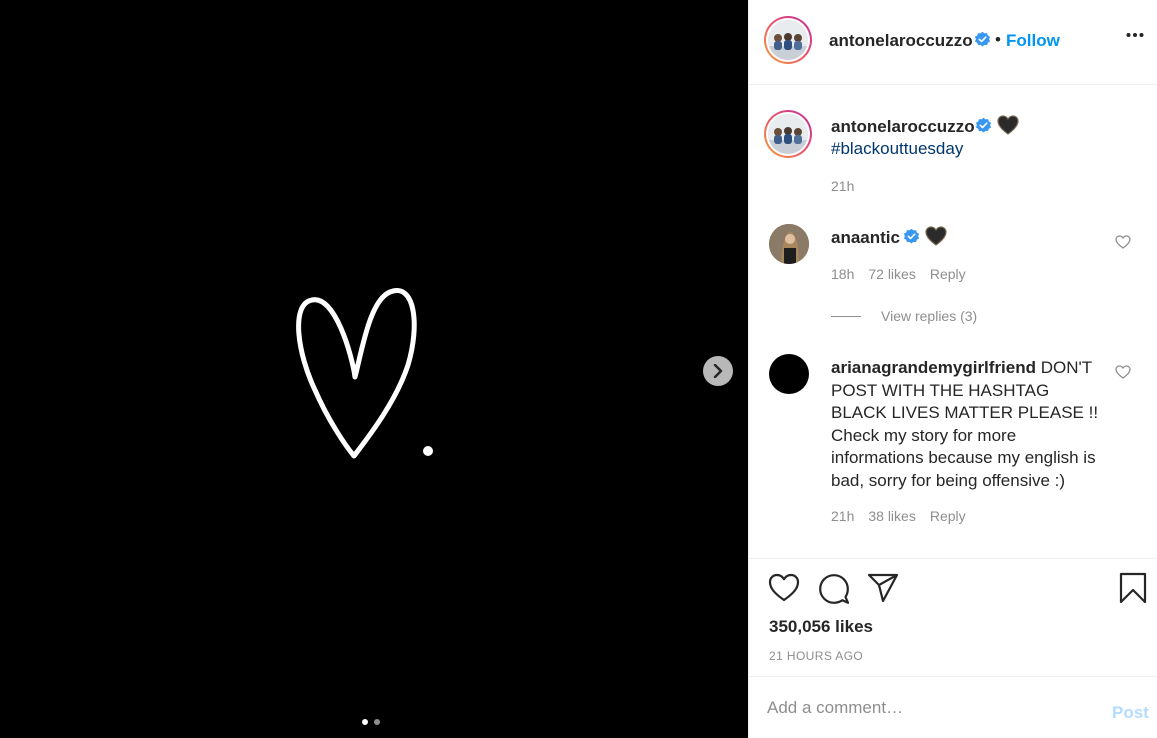  I want to click on caption-username: antonelaroccuzzo, so click(903, 127).